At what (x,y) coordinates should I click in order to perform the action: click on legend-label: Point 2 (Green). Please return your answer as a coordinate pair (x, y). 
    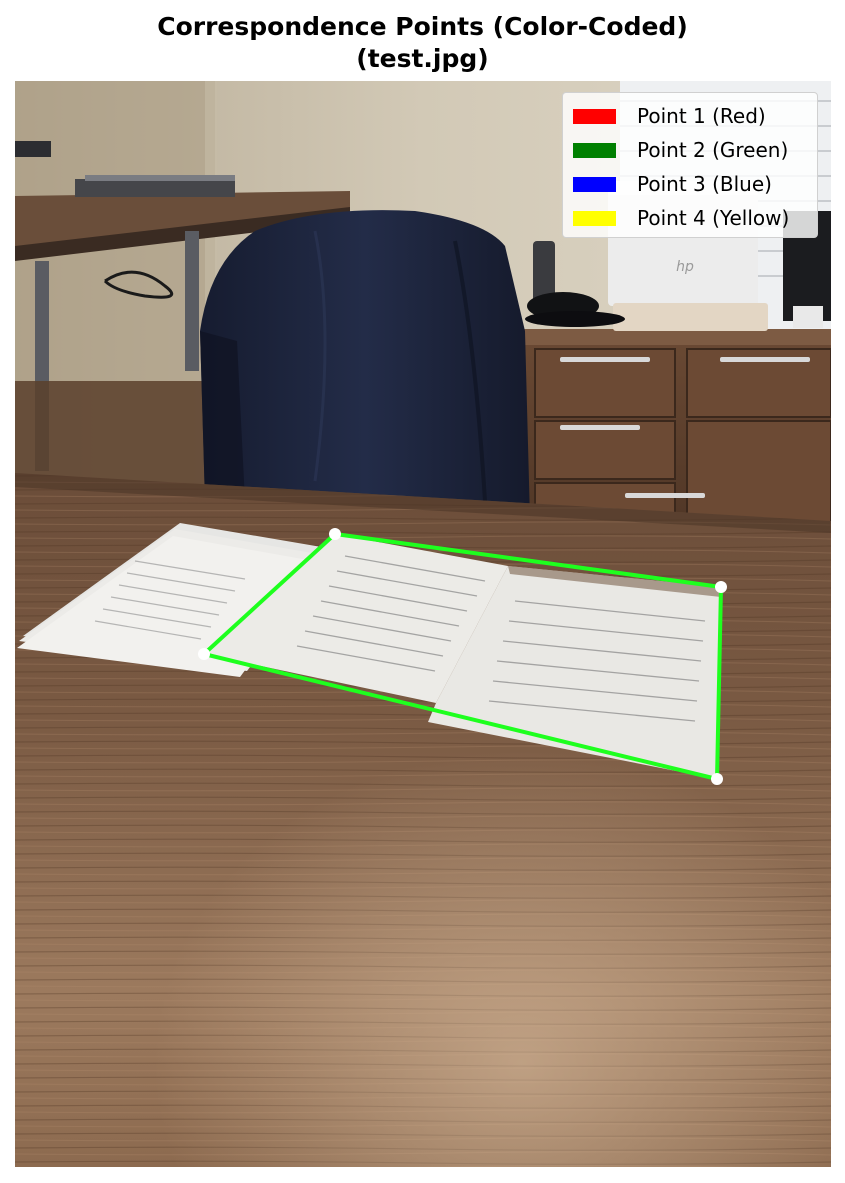
    Looking at the image, I should click on (713, 150).